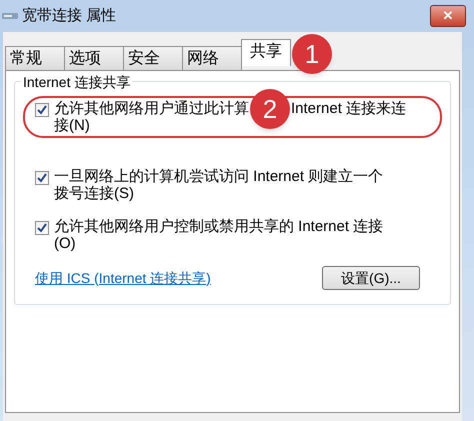 This screenshot has height=421, width=474. What do you see at coordinates (123, 278) in the screenshot?
I see `ics-link: 使用 ICS (Internet 连接共享)` at bounding box center [123, 278].